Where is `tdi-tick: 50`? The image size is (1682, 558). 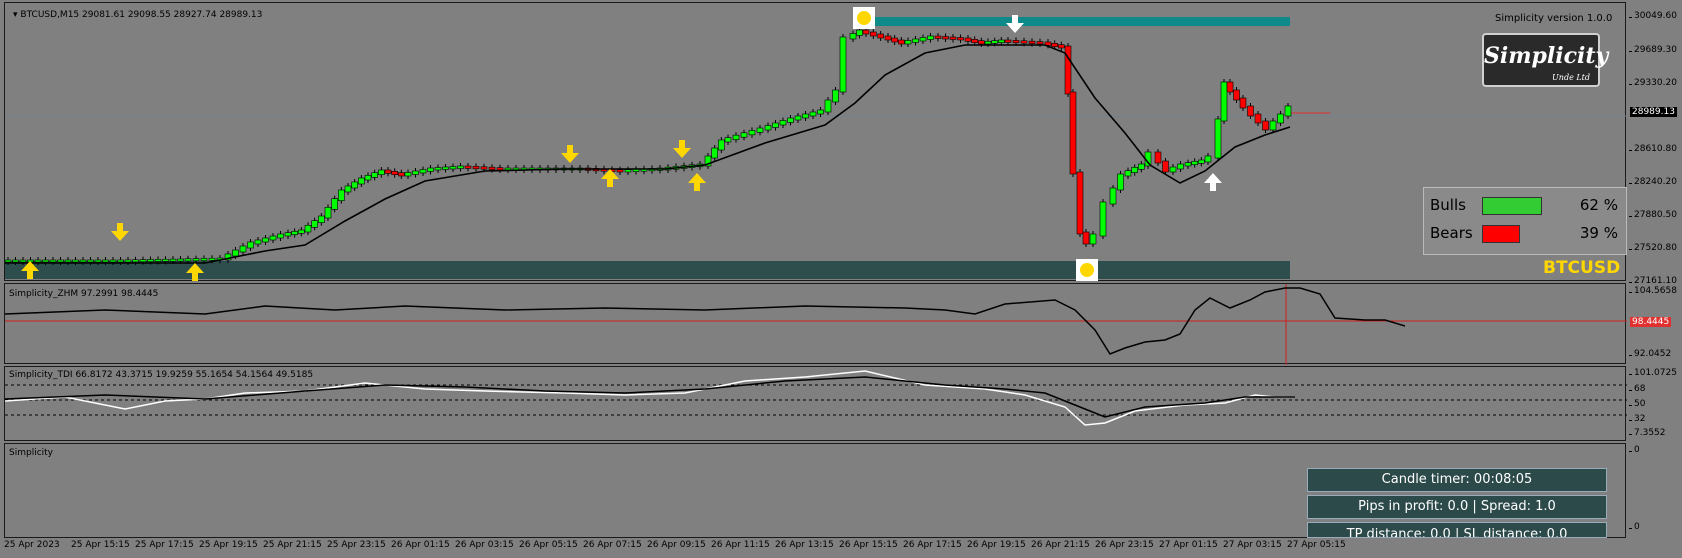
tdi-tick: 50 is located at coordinates (1637, 404).